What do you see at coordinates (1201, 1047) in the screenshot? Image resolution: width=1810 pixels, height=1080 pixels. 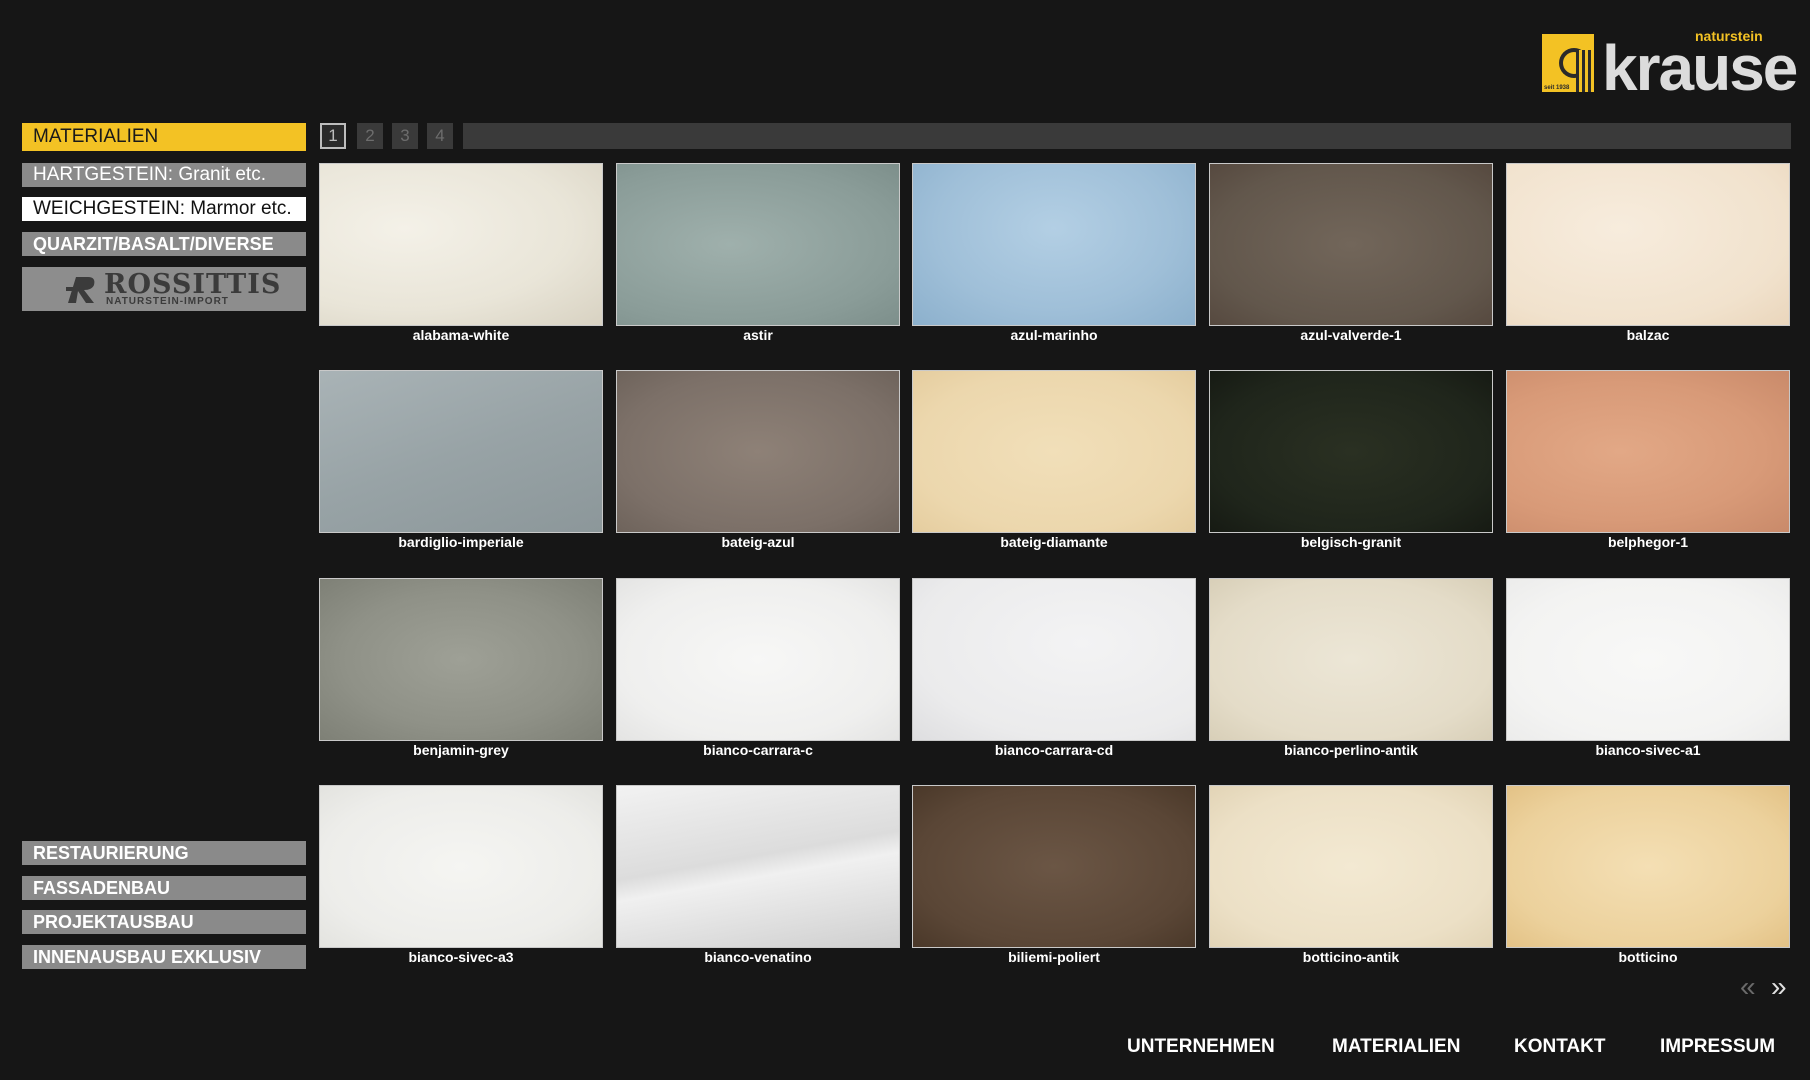 I see `footer-link-unternehmen: UNTERNEHMEN` at bounding box center [1201, 1047].